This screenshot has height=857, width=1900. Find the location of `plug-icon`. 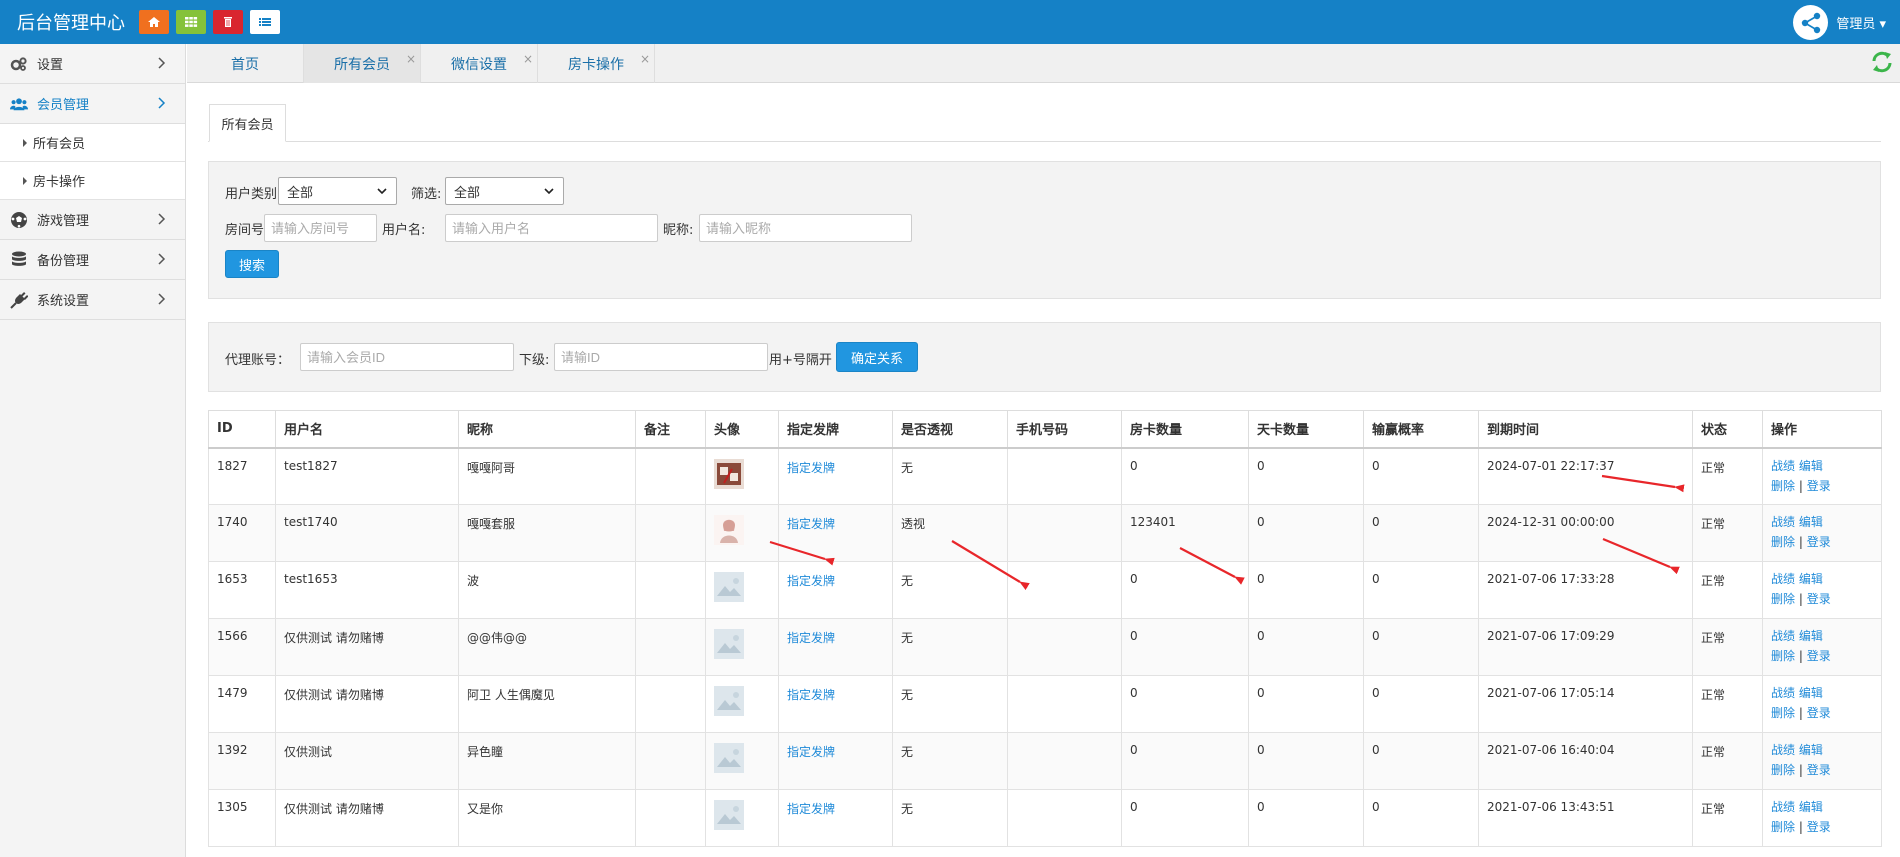

plug-icon is located at coordinates (19, 300).